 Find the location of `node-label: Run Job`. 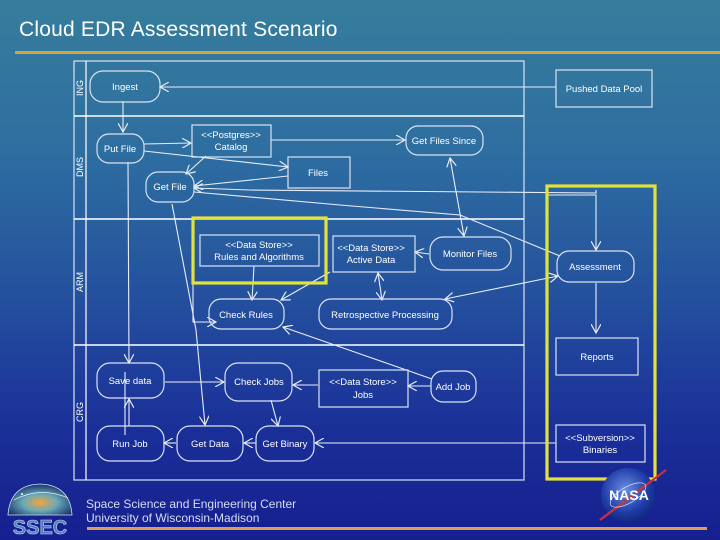

node-label: Run Job is located at coordinates (129, 444).